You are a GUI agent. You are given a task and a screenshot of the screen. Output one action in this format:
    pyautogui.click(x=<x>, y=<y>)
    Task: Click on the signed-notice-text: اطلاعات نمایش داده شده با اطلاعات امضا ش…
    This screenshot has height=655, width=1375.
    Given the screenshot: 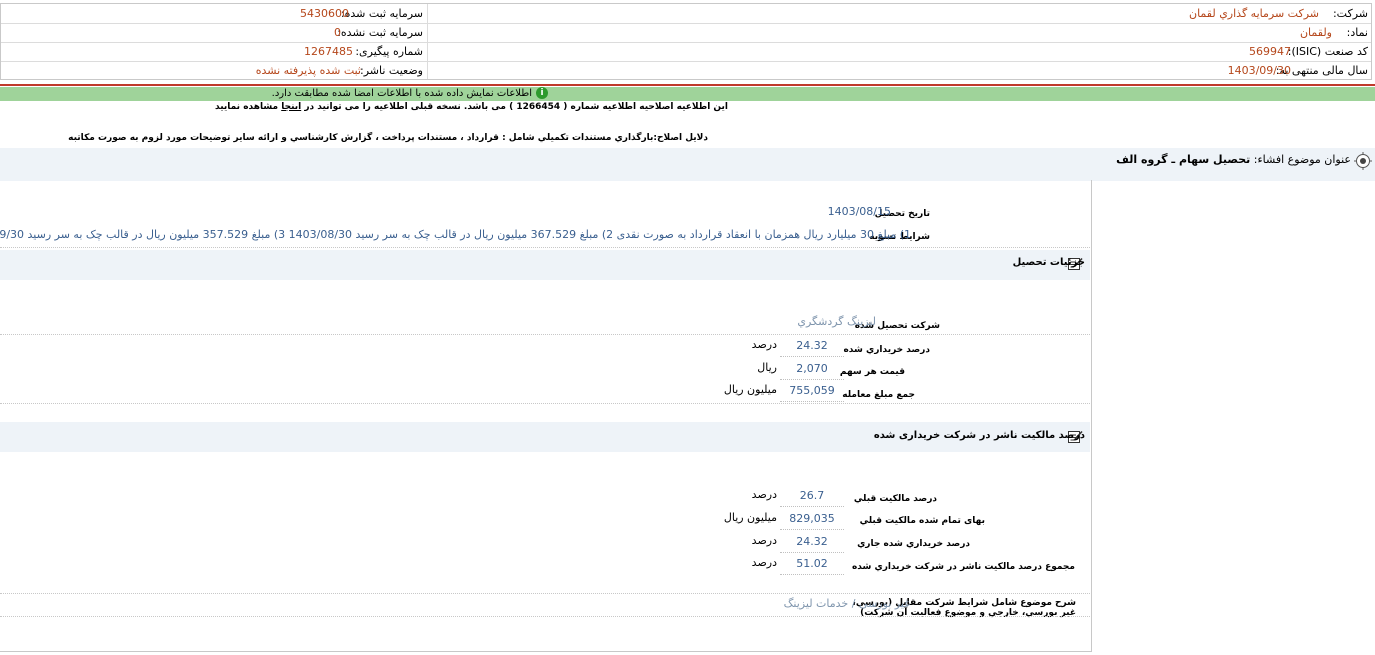 What is the action you would take?
    pyautogui.click(x=401, y=93)
    